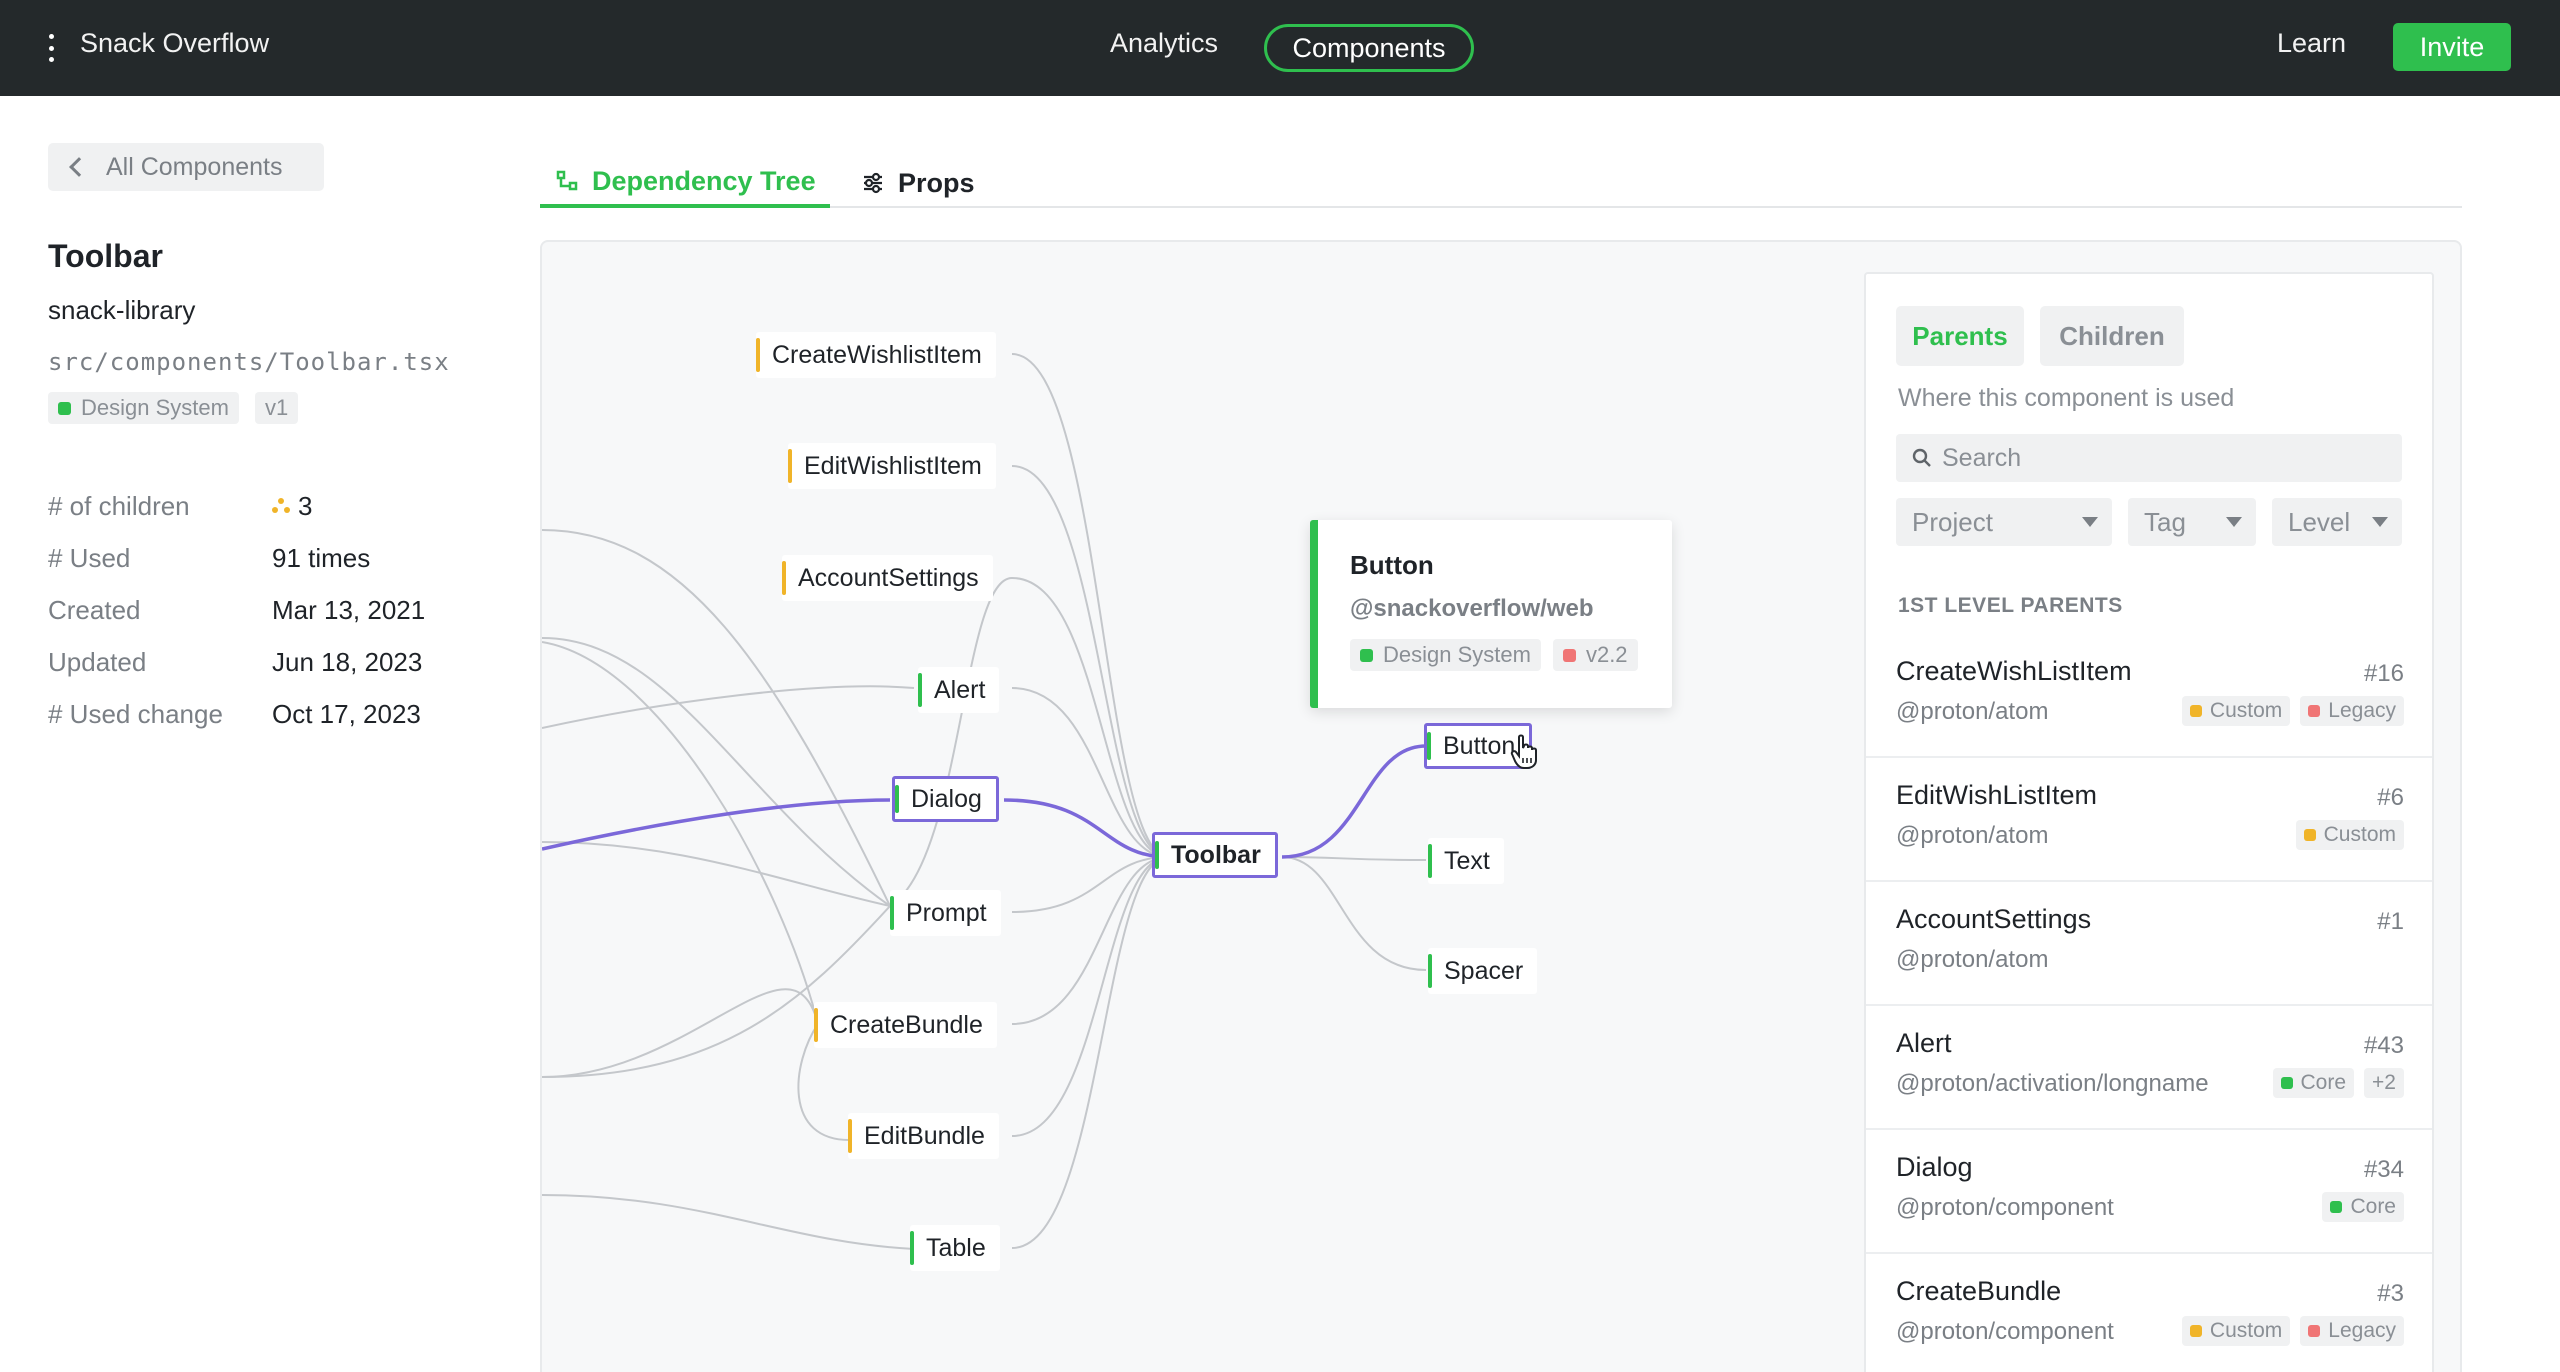  What do you see at coordinates (2014, 671) in the screenshot?
I see `item-name: CreateWishListItem` at bounding box center [2014, 671].